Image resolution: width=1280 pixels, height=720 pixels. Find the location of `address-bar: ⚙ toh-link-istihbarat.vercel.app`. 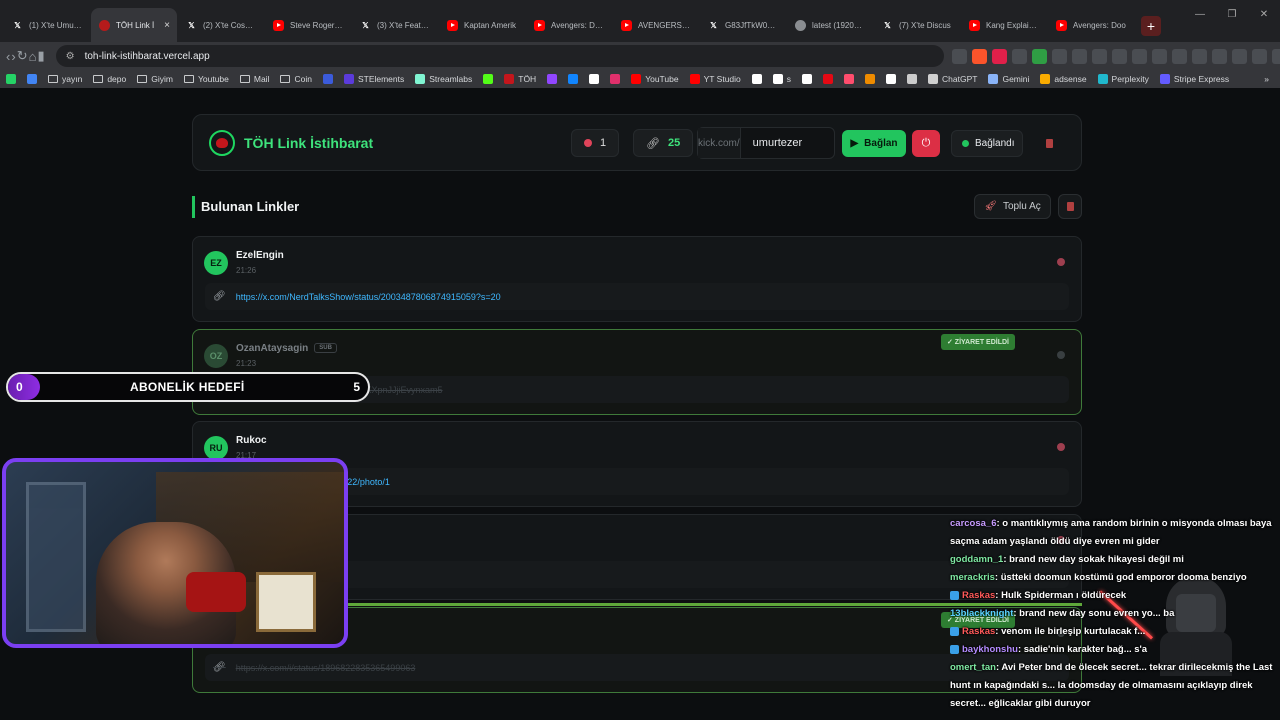

address-bar: ⚙ toh-link-istihbarat.vercel.app is located at coordinates (499, 56).